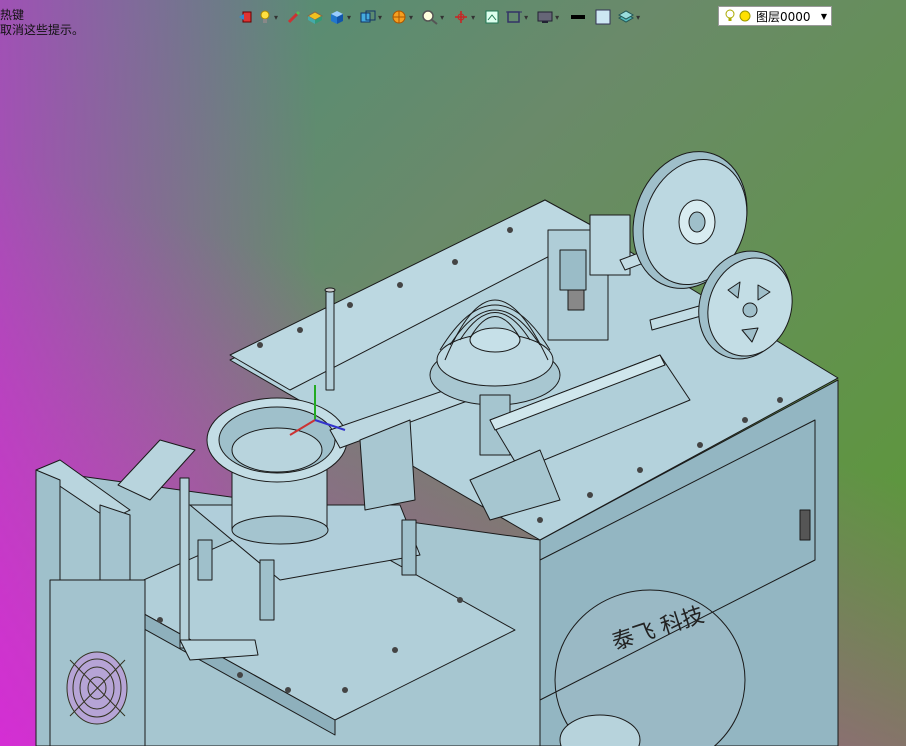 The width and height of the screenshot is (906, 746). Describe the element at coordinates (97, 688) in the screenshot. I see `fan-grille` at that location.